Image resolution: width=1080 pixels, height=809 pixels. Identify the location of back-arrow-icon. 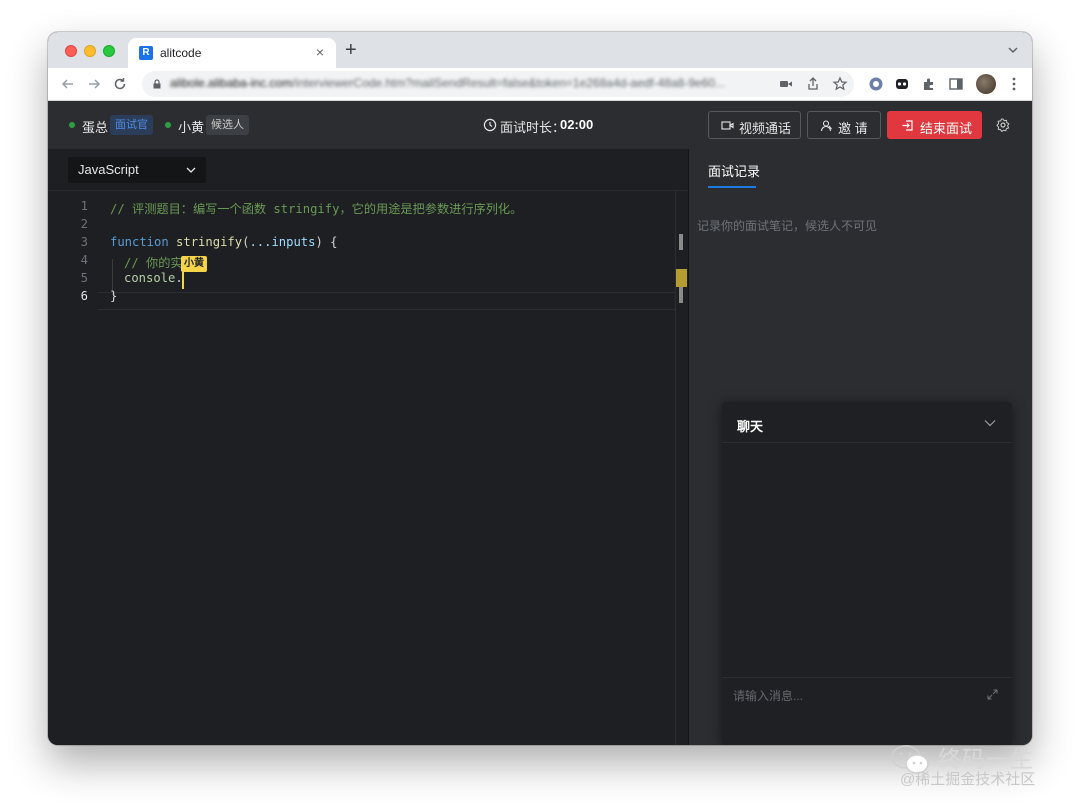
(68, 84).